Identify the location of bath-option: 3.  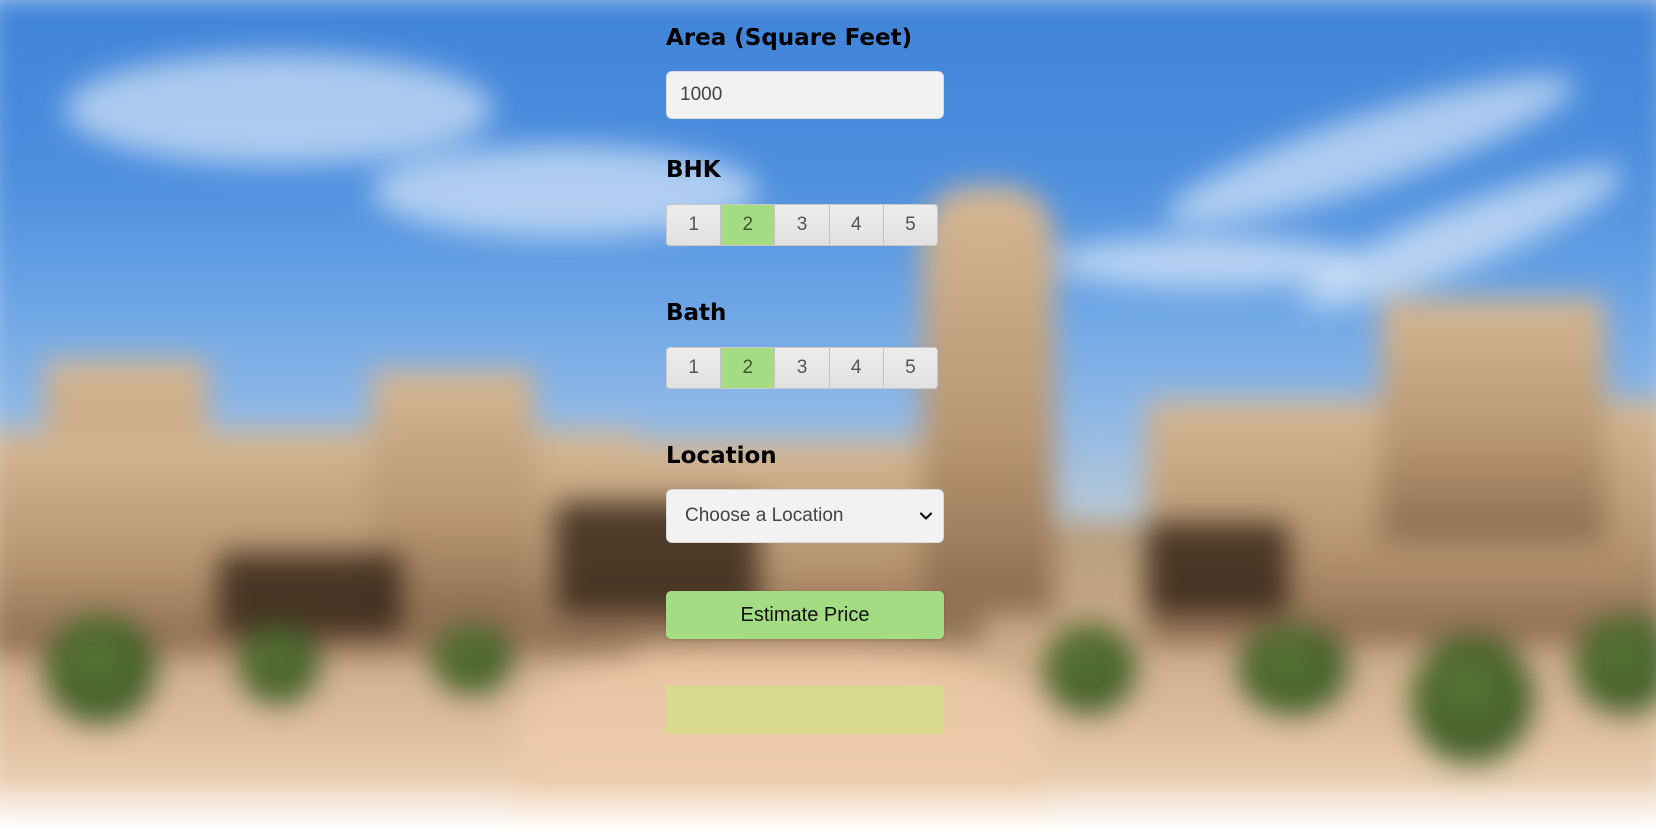
(802, 368).